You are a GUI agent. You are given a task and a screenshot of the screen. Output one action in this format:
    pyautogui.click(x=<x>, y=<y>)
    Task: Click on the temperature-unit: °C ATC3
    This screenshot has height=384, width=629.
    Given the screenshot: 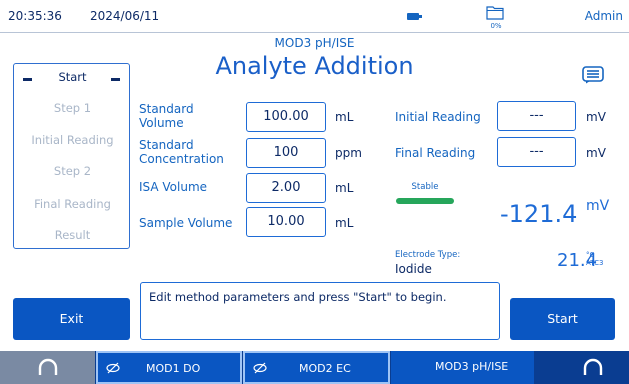 What is the action you would take?
    pyautogui.click(x=594, y=259)
    